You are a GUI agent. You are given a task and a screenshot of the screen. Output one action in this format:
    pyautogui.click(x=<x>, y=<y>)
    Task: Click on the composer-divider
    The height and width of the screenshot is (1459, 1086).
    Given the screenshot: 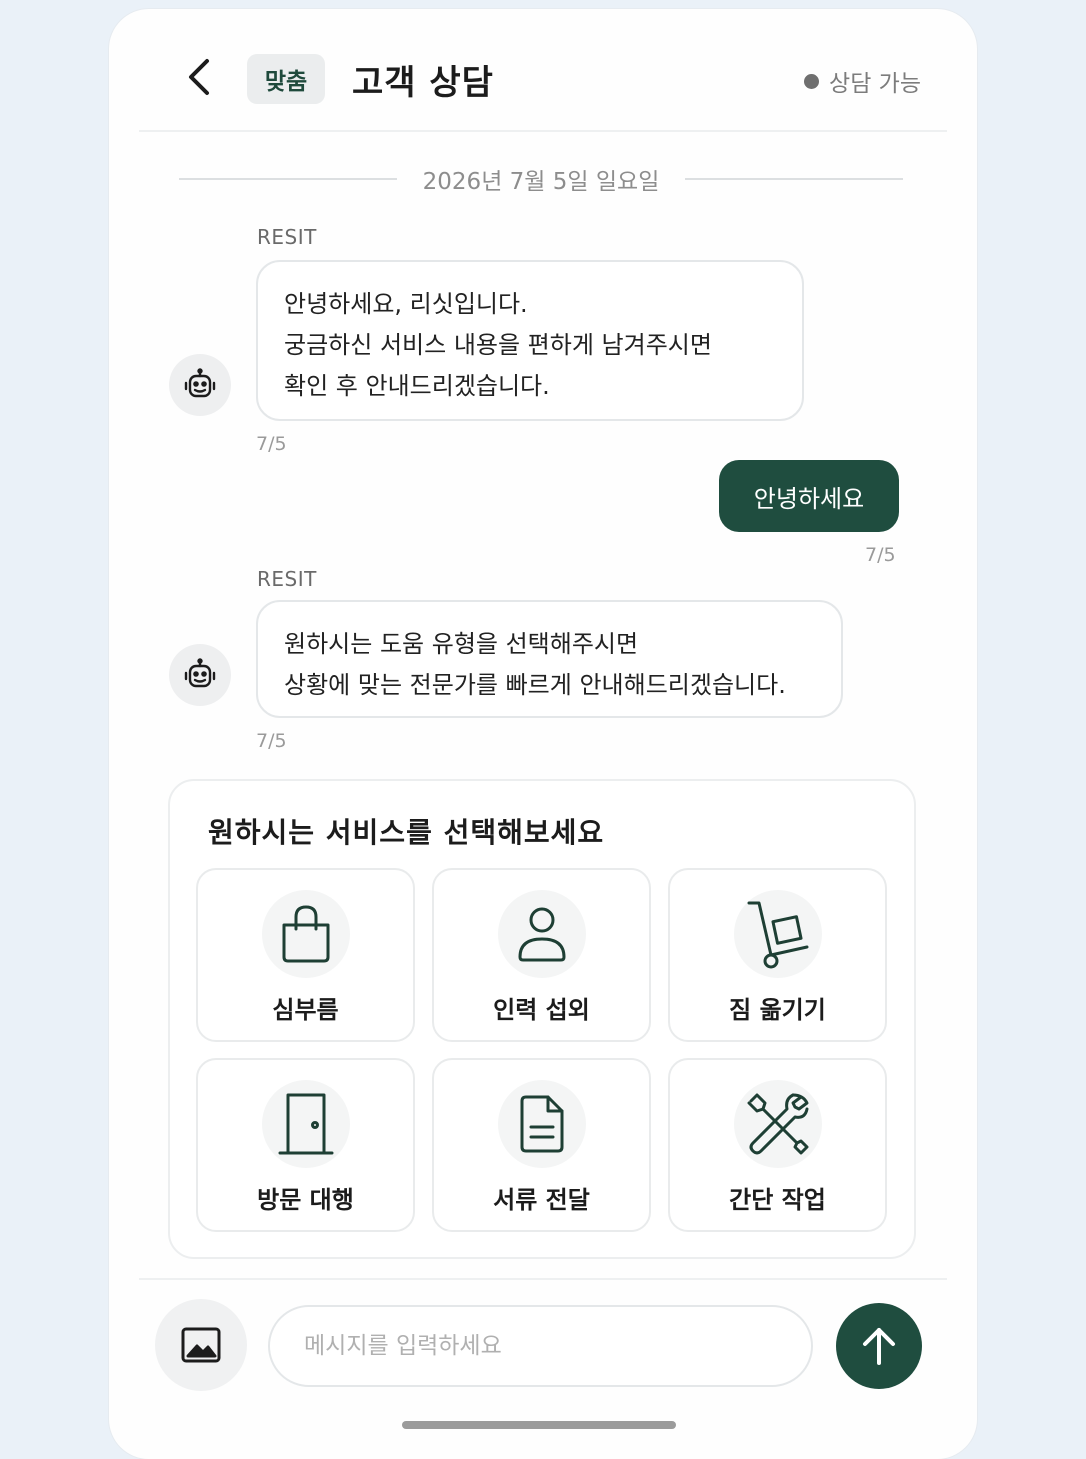 What is the action you would take?
    pyautogui.click(x=543, y=1279)
    